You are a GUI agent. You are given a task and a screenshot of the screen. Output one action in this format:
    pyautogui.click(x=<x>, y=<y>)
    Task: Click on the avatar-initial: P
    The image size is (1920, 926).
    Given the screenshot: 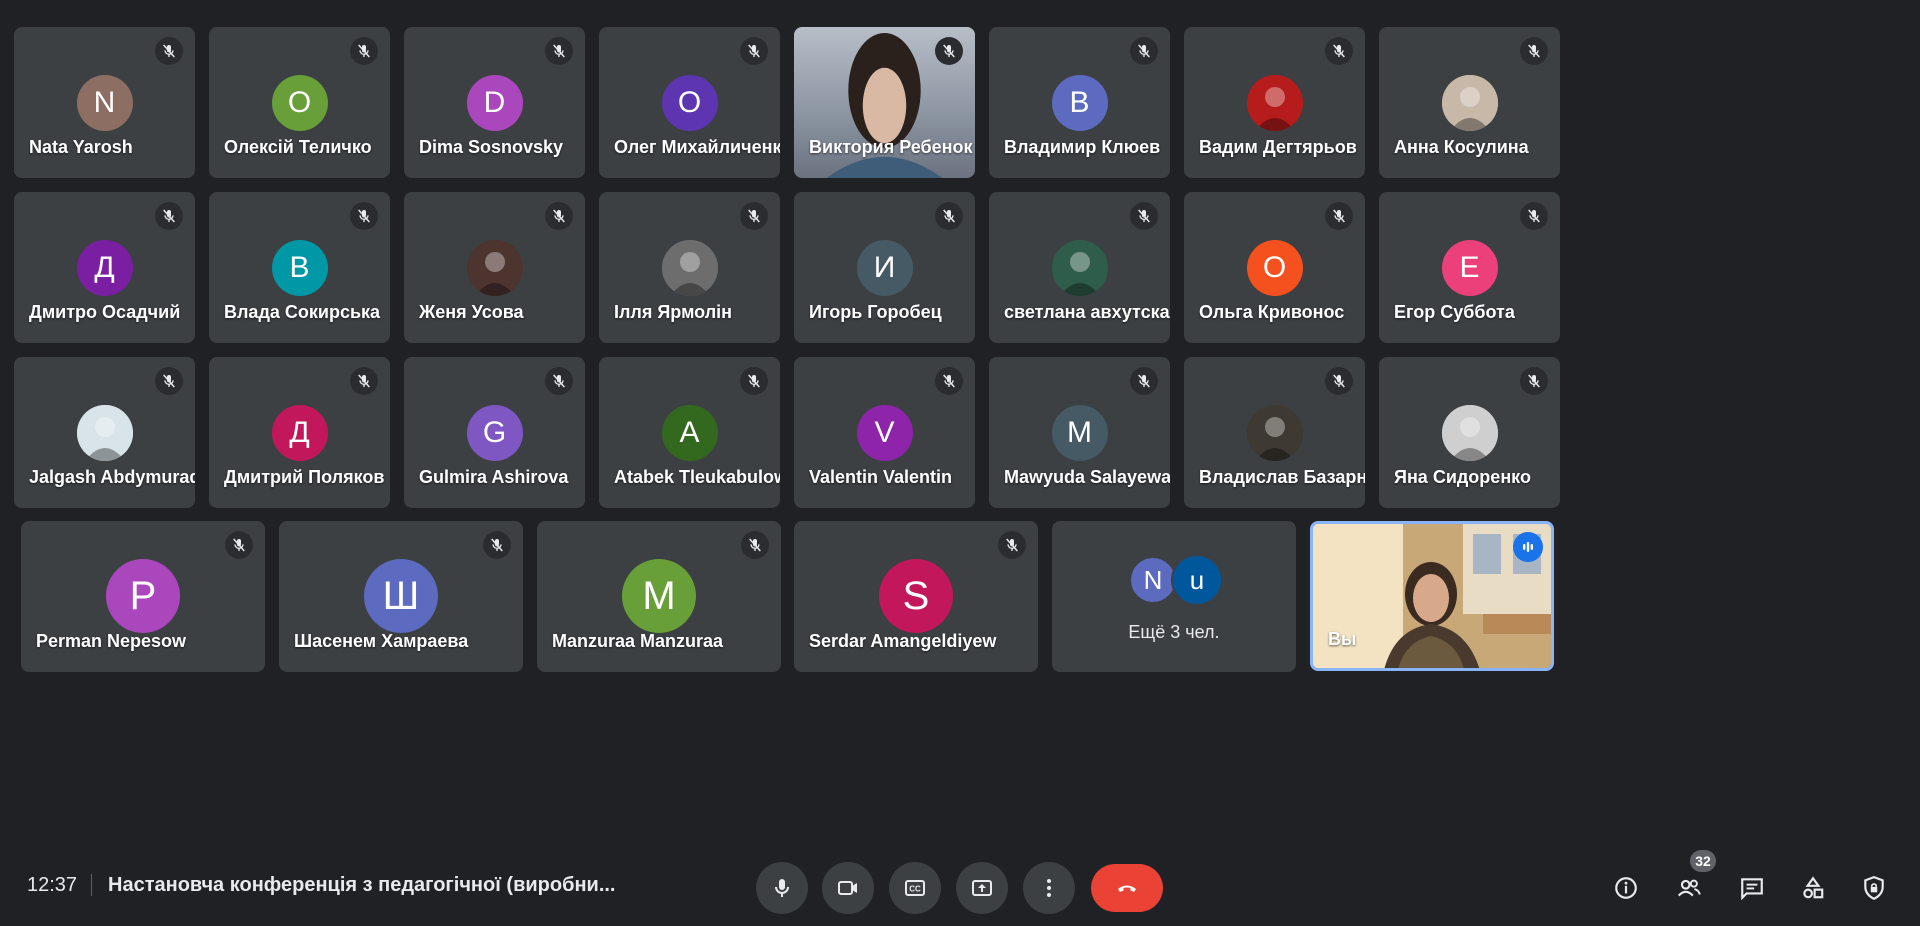 What is the action you would take?
    pyautogui.click(x=143, y=595)
    